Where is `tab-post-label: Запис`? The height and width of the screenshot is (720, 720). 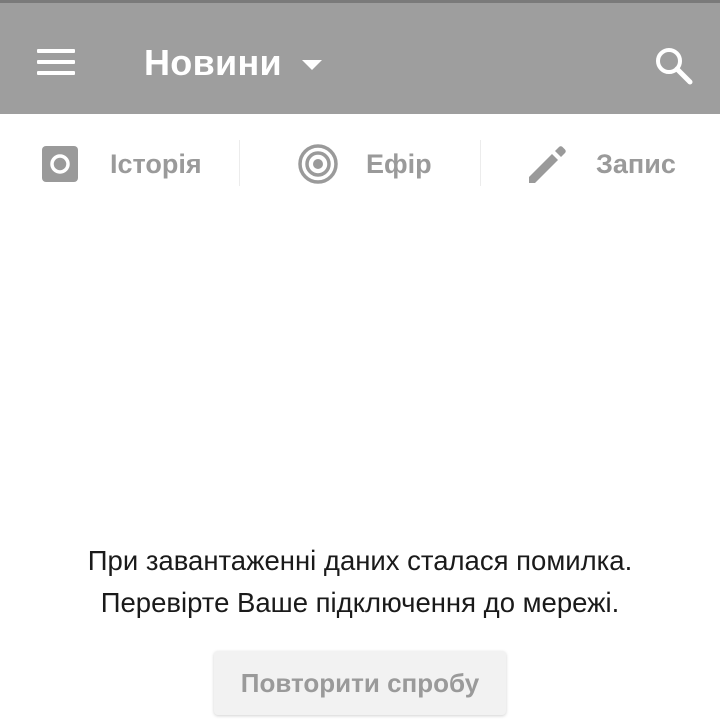
tab-post-label: Запис is located at coordinates (636, 163).